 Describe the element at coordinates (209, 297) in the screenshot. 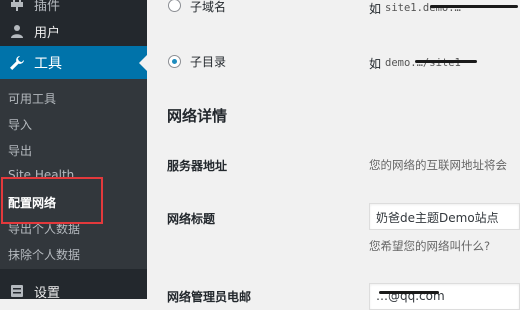

I see `admin-email-label: 网络管理员电邮` at that location.